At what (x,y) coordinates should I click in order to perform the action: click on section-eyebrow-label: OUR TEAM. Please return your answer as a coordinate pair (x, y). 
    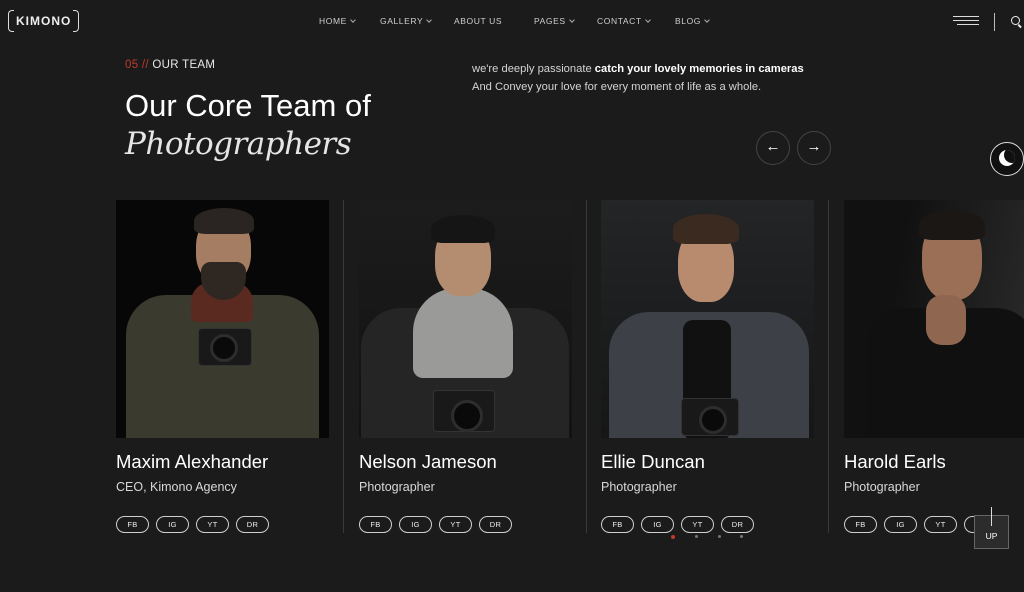
    Looking at the image, I should click on (184, 65).